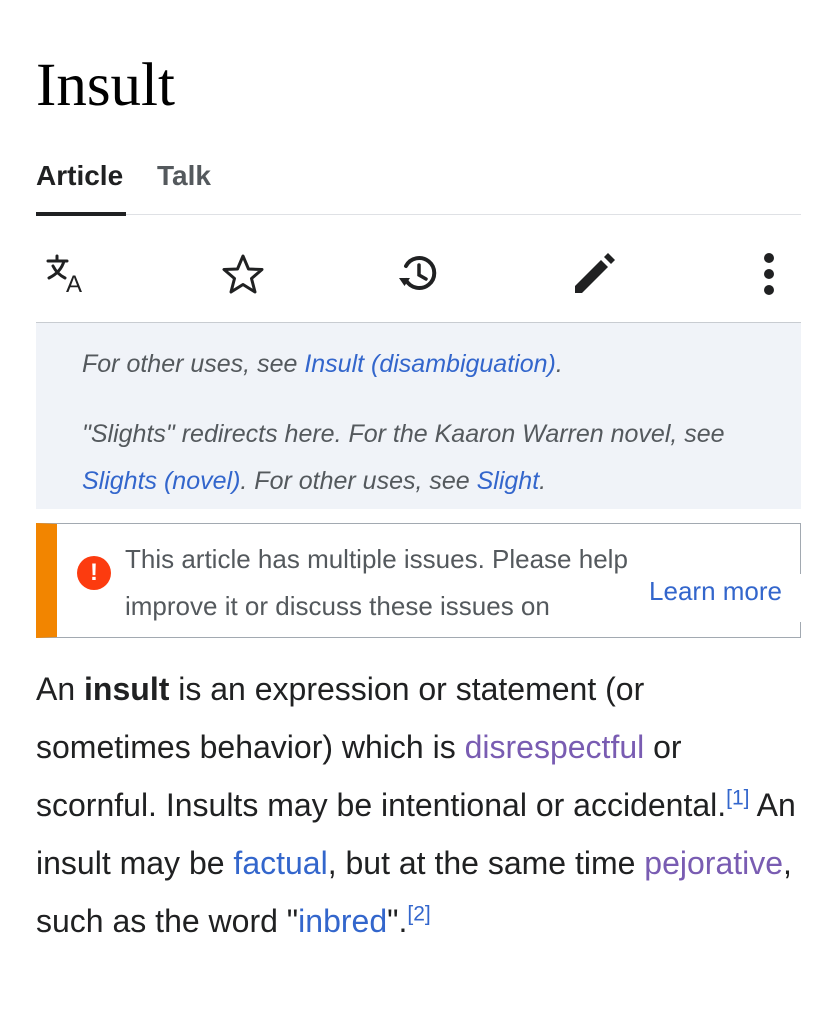 The image size is (837, 1023). I want to click on link-disrespectful: disrespectful, so click(555, 747).